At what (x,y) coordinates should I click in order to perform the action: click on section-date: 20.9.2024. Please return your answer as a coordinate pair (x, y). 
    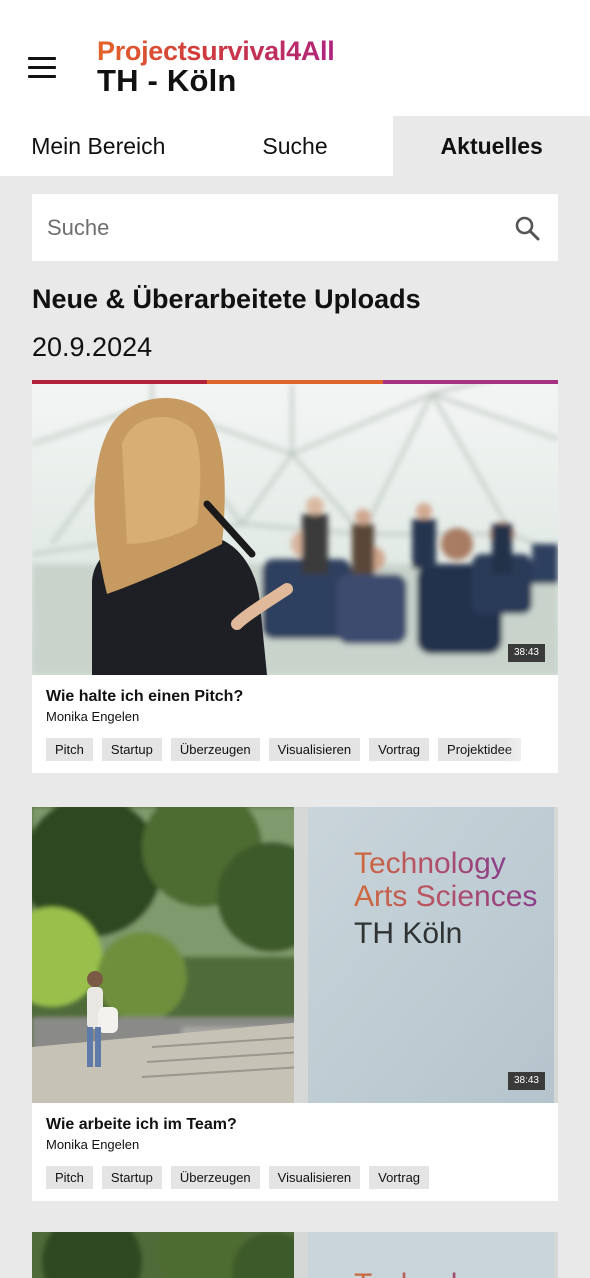
    Looking at the image, I should click on (92, 347).